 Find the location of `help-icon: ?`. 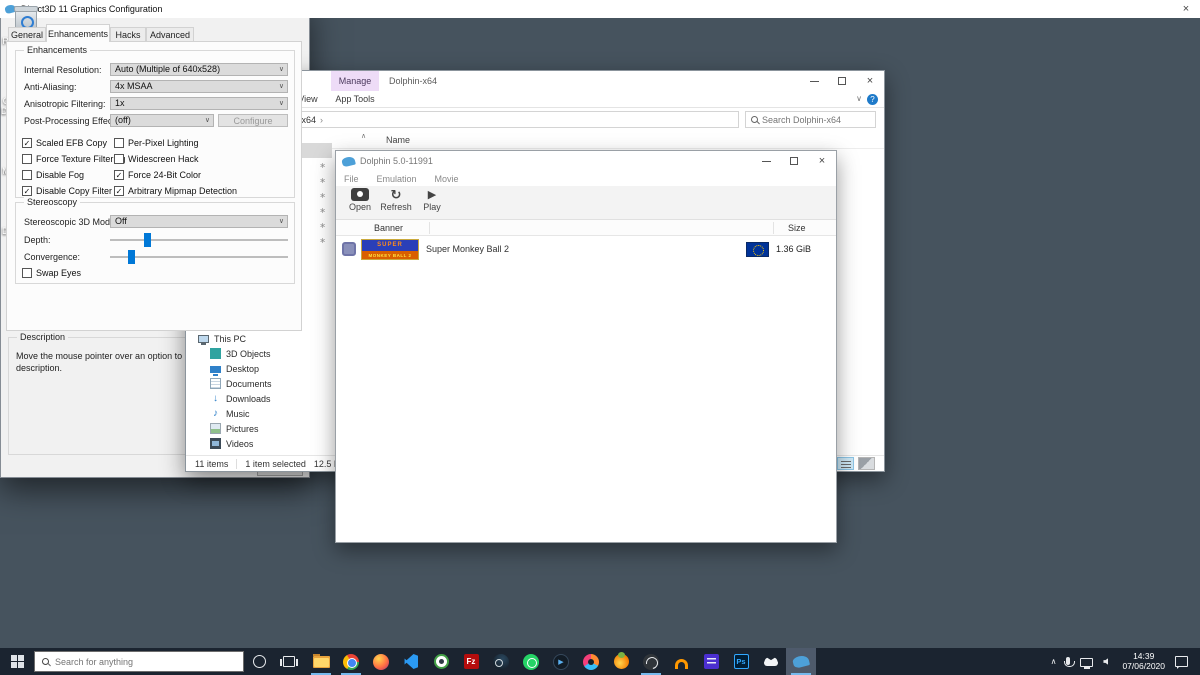

help-icon: ? is located at coordinates (872, 99).